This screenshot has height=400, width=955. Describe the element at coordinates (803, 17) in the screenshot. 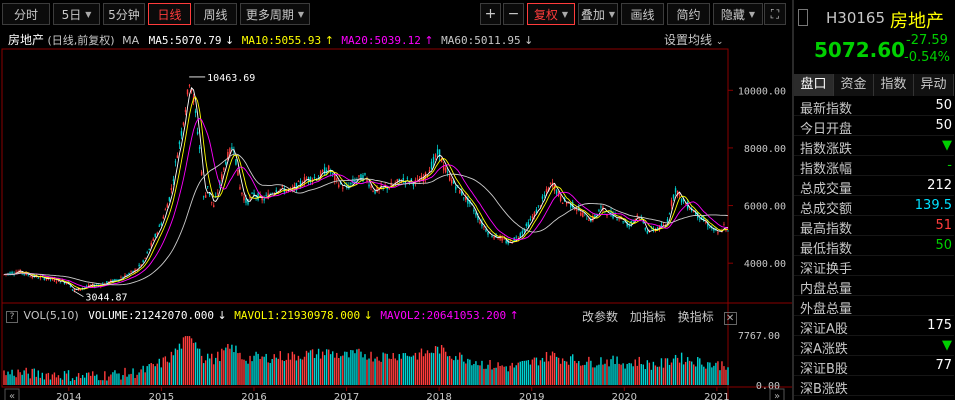

I see `back-icon` at that location.